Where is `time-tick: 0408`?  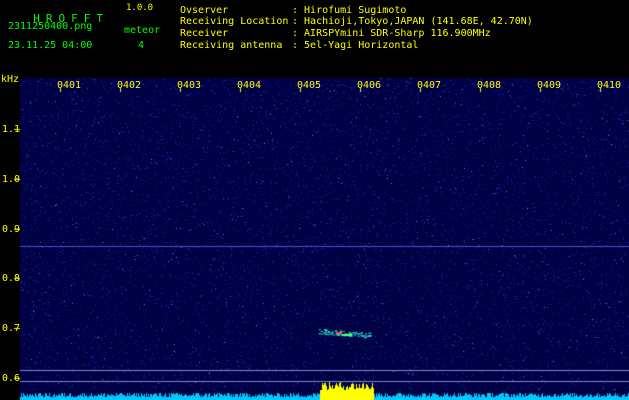 time-tick: 0408 is located at coordinates (489, 85).